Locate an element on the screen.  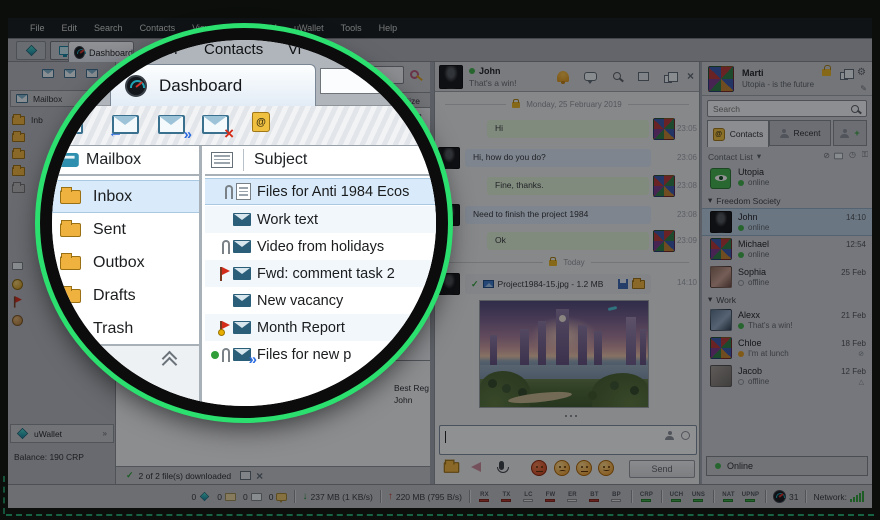
contact-list-label: Contact List is located at coordinates (730, 156).